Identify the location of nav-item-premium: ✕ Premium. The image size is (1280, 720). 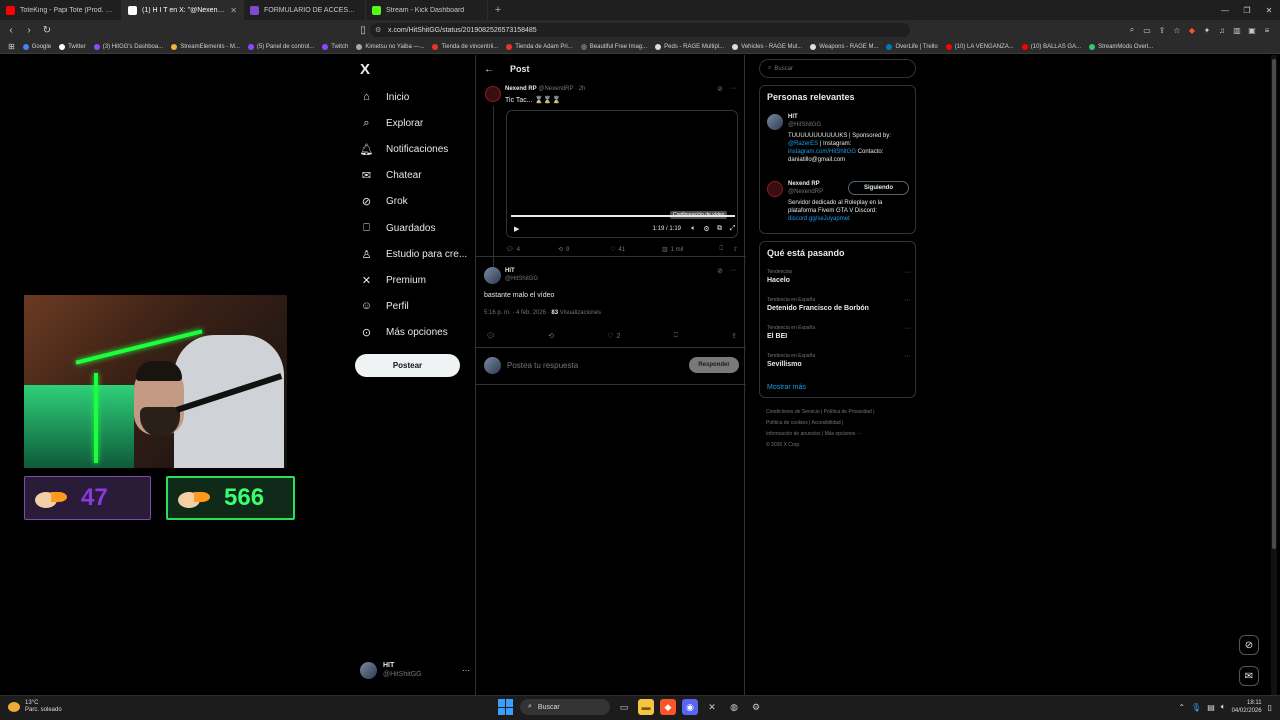
(393, 280).